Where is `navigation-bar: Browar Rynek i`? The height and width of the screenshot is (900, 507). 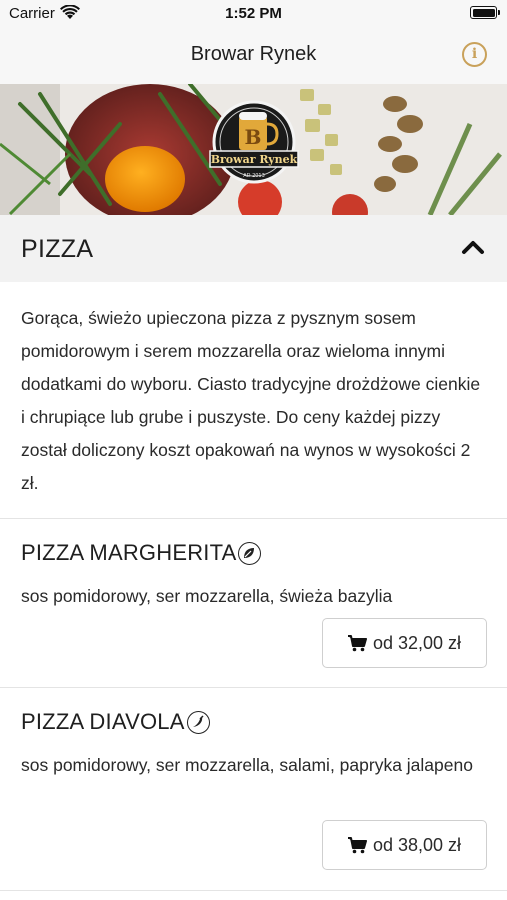 navigation-bar: Browar Rynek i is located at coordinates (253, 55).